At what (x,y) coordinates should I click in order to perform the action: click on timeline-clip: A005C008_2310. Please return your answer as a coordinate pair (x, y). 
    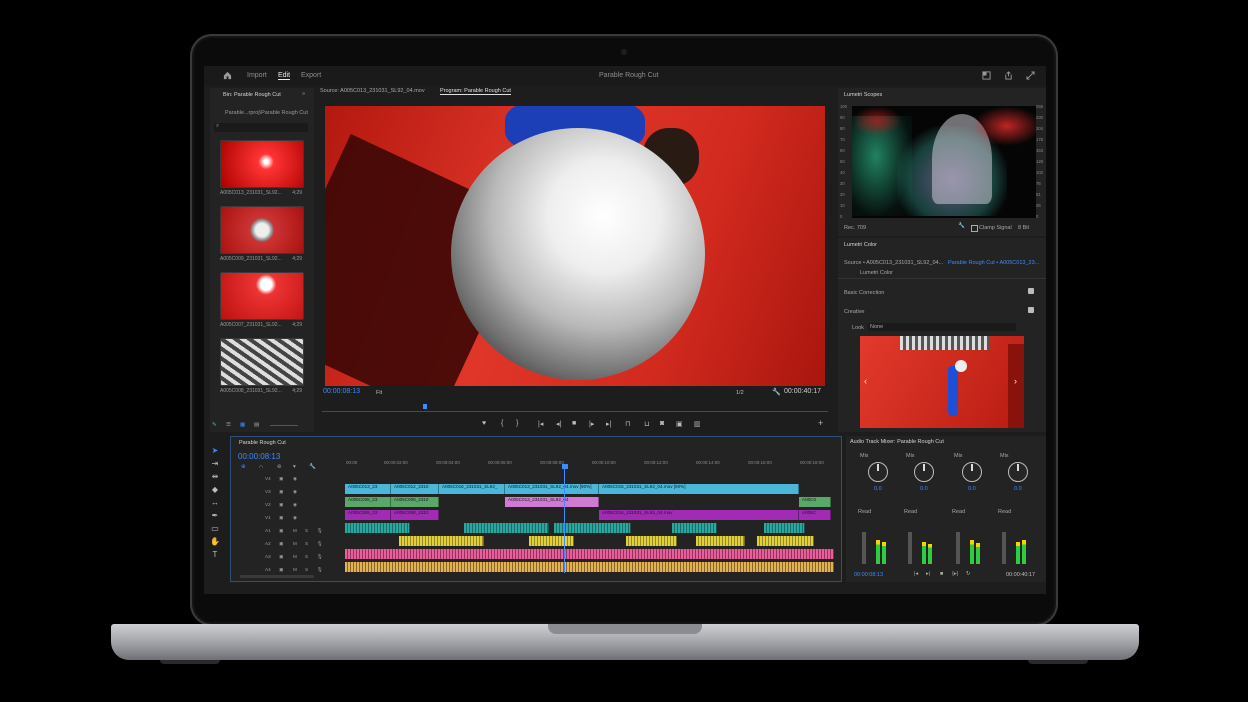
    Looking at the image, I should click on (415, 502).